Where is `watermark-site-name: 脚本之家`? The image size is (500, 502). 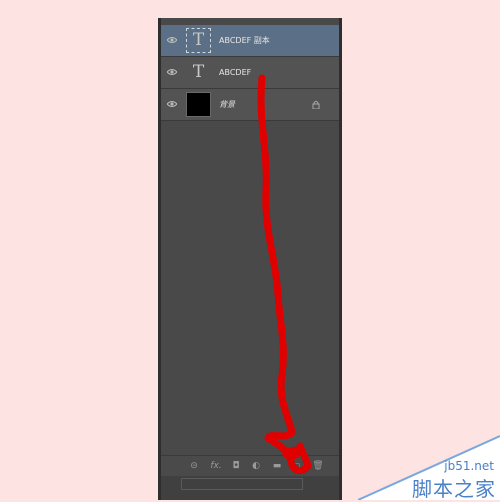 watermark-site-name: 脚本之家 is located at coordinates (454, 489).